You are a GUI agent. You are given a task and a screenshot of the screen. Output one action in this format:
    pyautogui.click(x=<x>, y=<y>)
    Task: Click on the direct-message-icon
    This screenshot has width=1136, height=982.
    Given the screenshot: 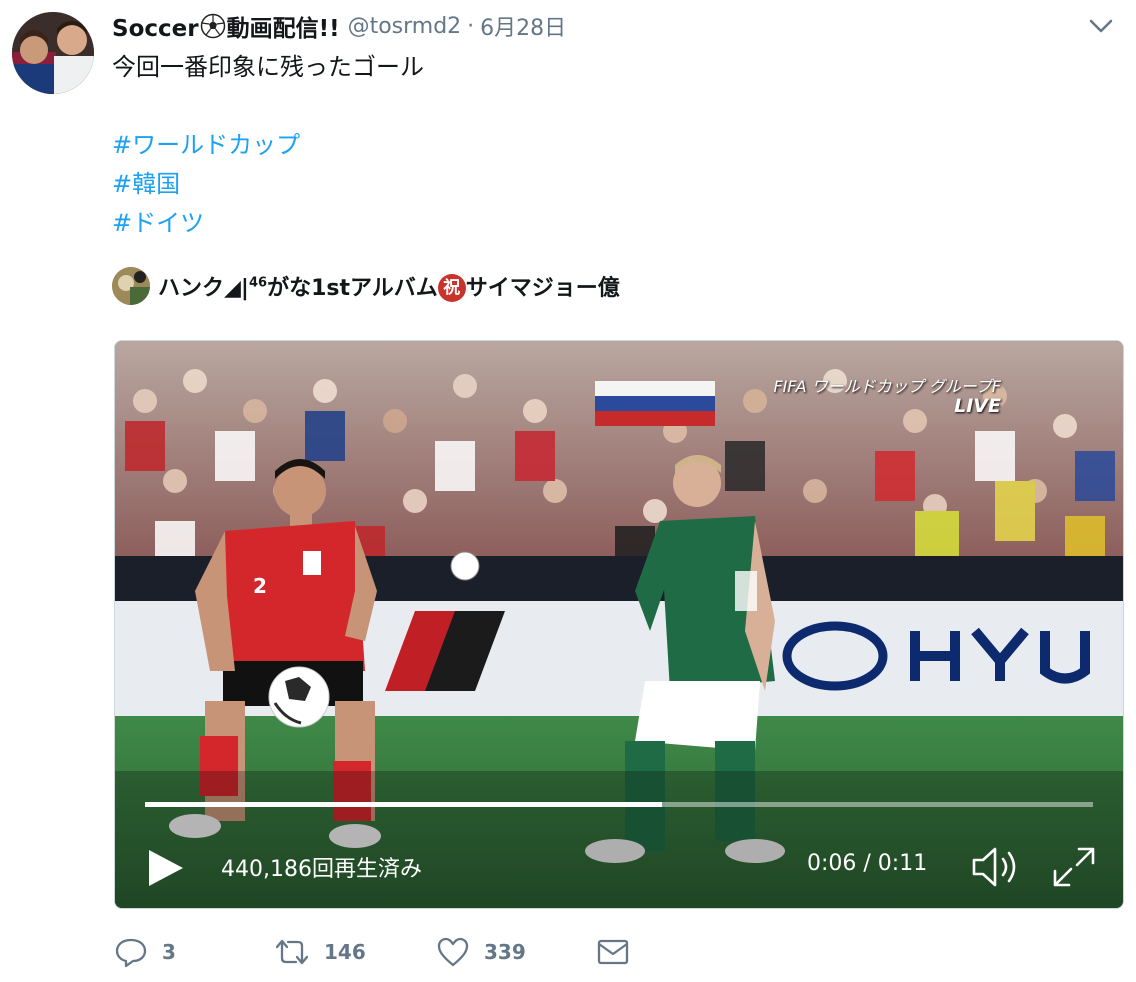 What is the action you would take?
    pyautogui.click(x=613, y=952)
    